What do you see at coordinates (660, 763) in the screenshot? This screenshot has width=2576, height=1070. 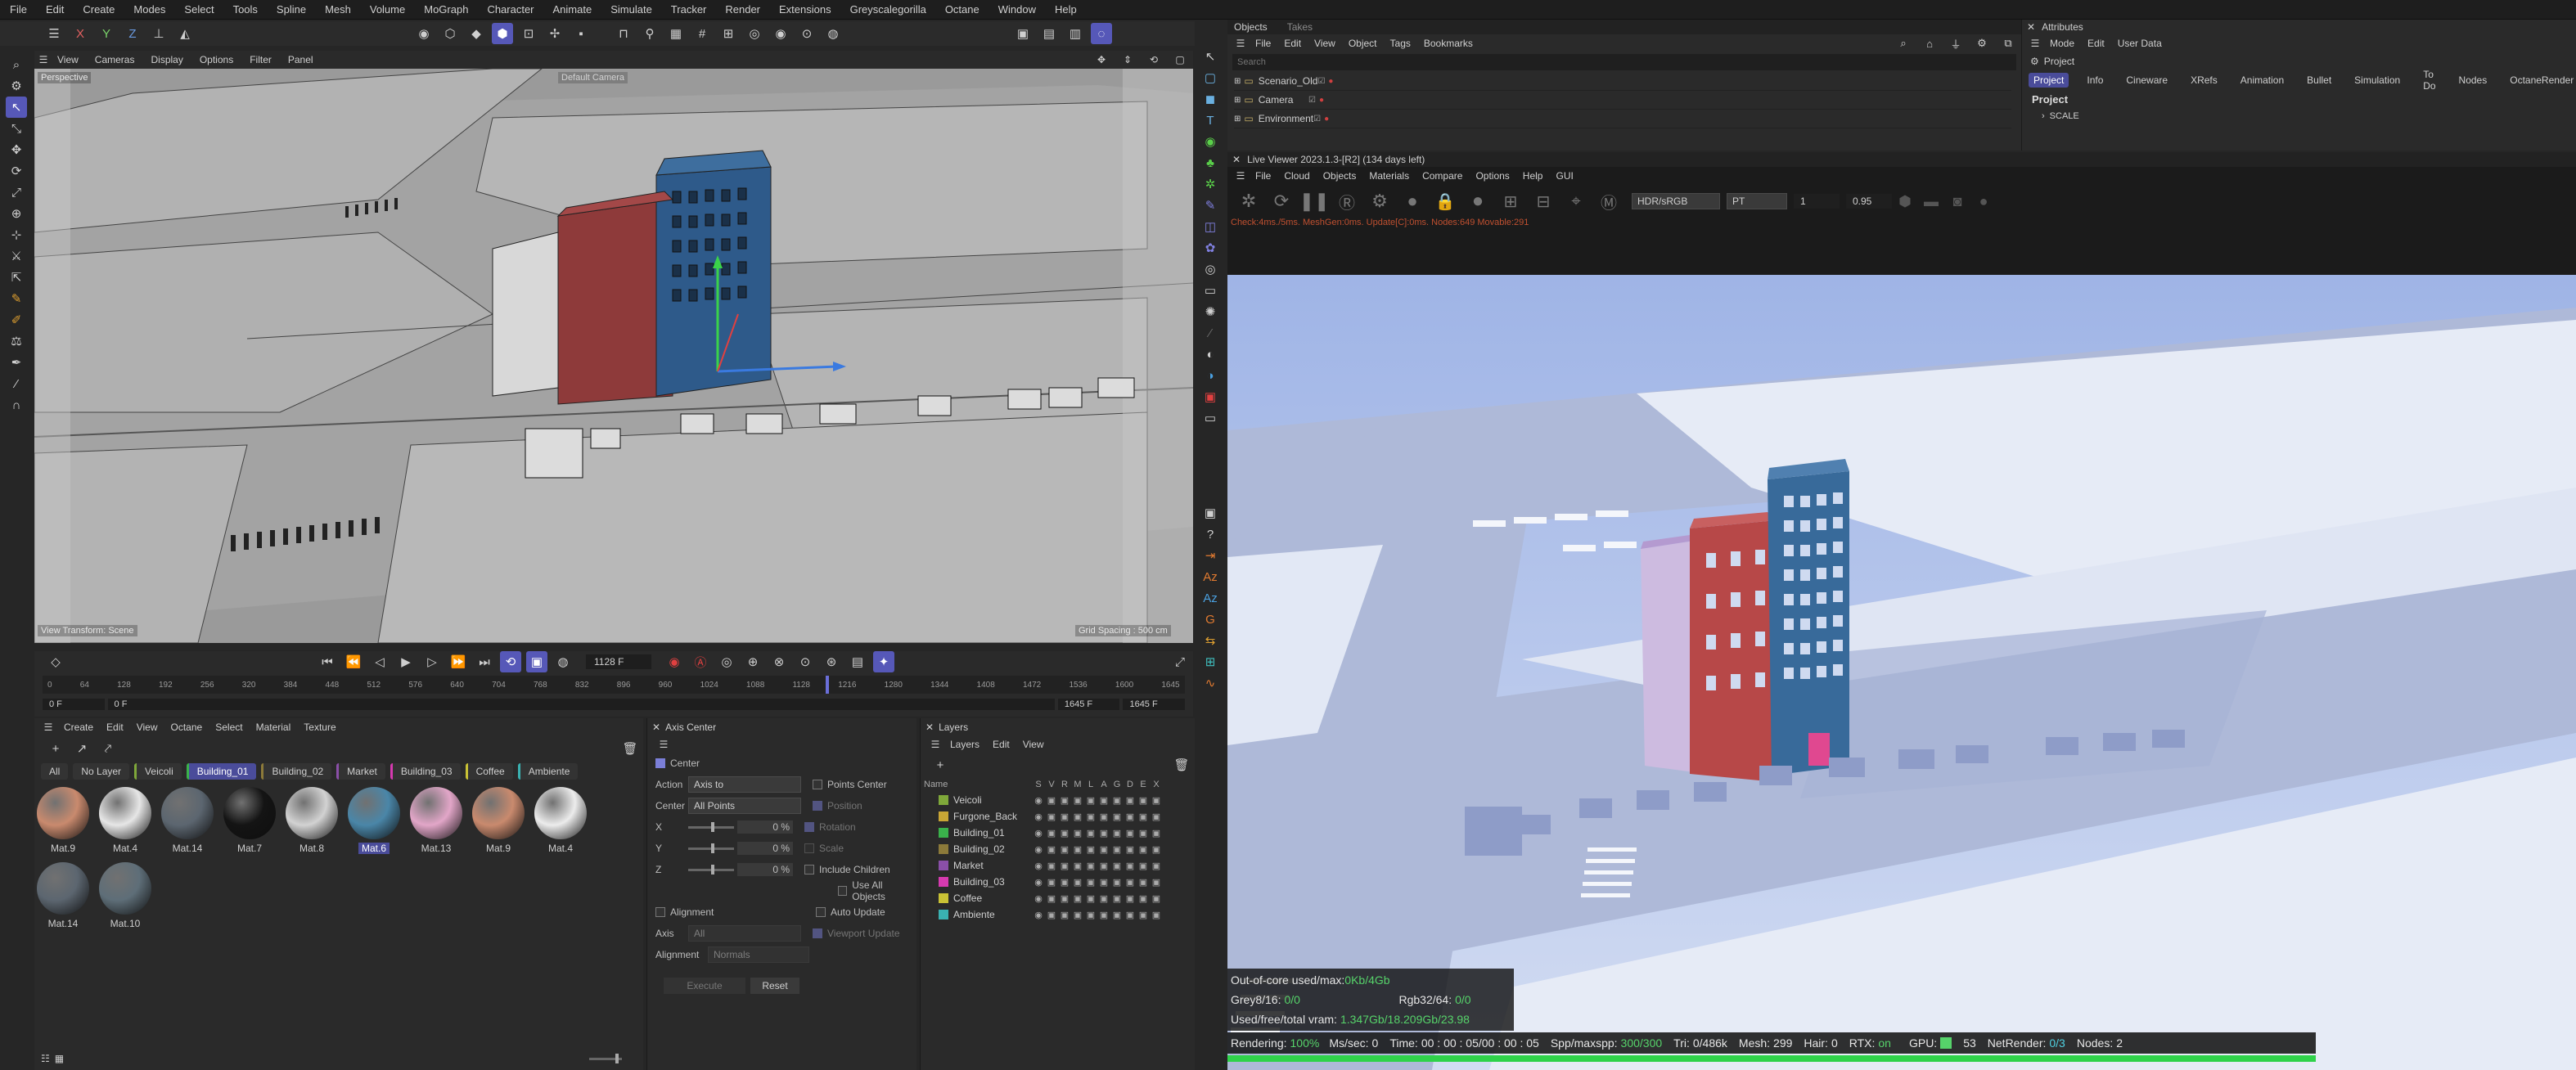 I see `center-checkbox` at bounding box center [660, 763].